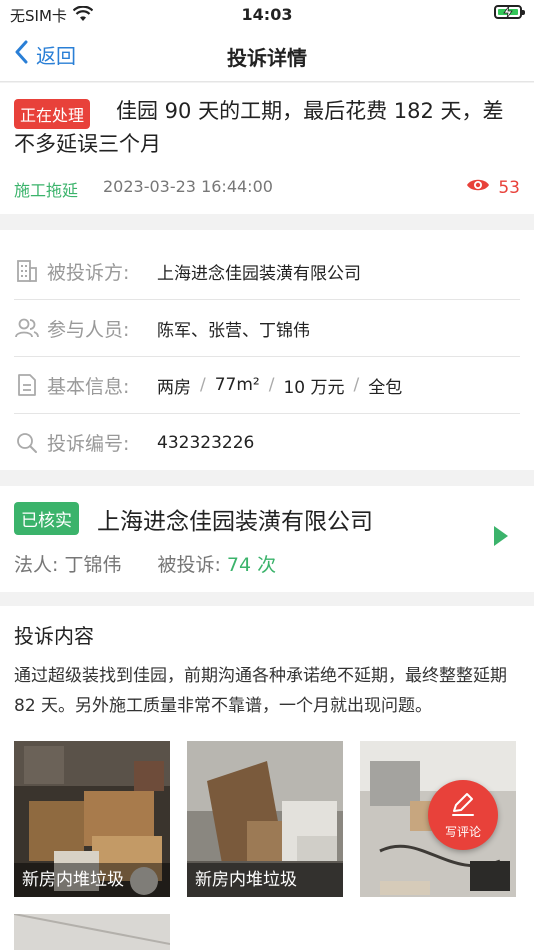 The width and height of the screenshot is (534, 950). What do you see at coordinates (27, 271) in the screenshot?
I see `building-icon` at bounding box center [27, 271].